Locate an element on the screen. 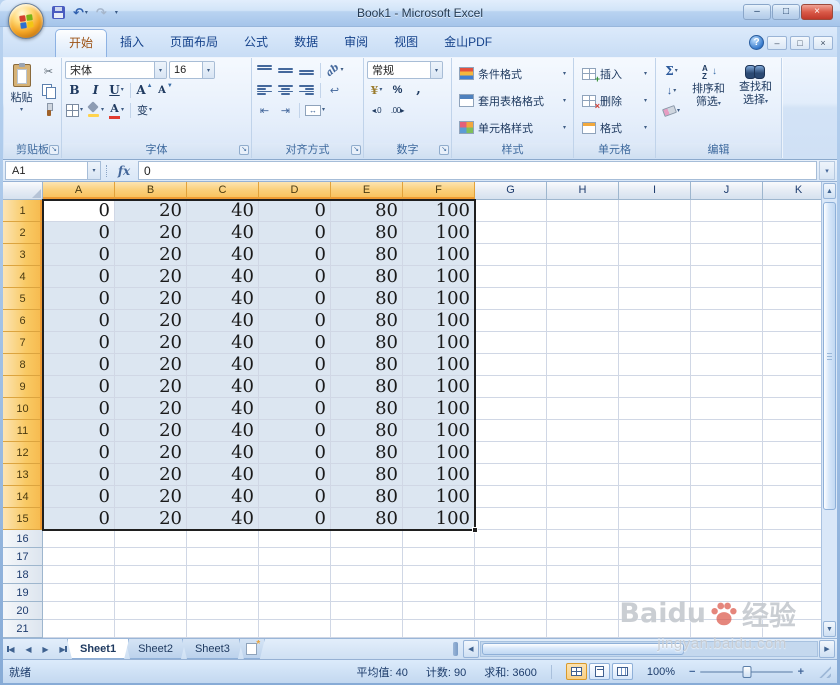 The image size is (840, 685). cell-A6: 0 is located at coordinates (79, 321).